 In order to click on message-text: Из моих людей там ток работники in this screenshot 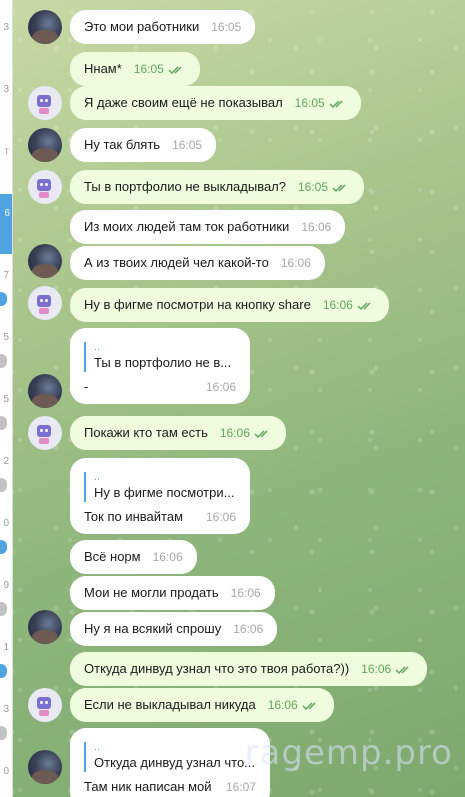, I will do `click(187, 226)`.